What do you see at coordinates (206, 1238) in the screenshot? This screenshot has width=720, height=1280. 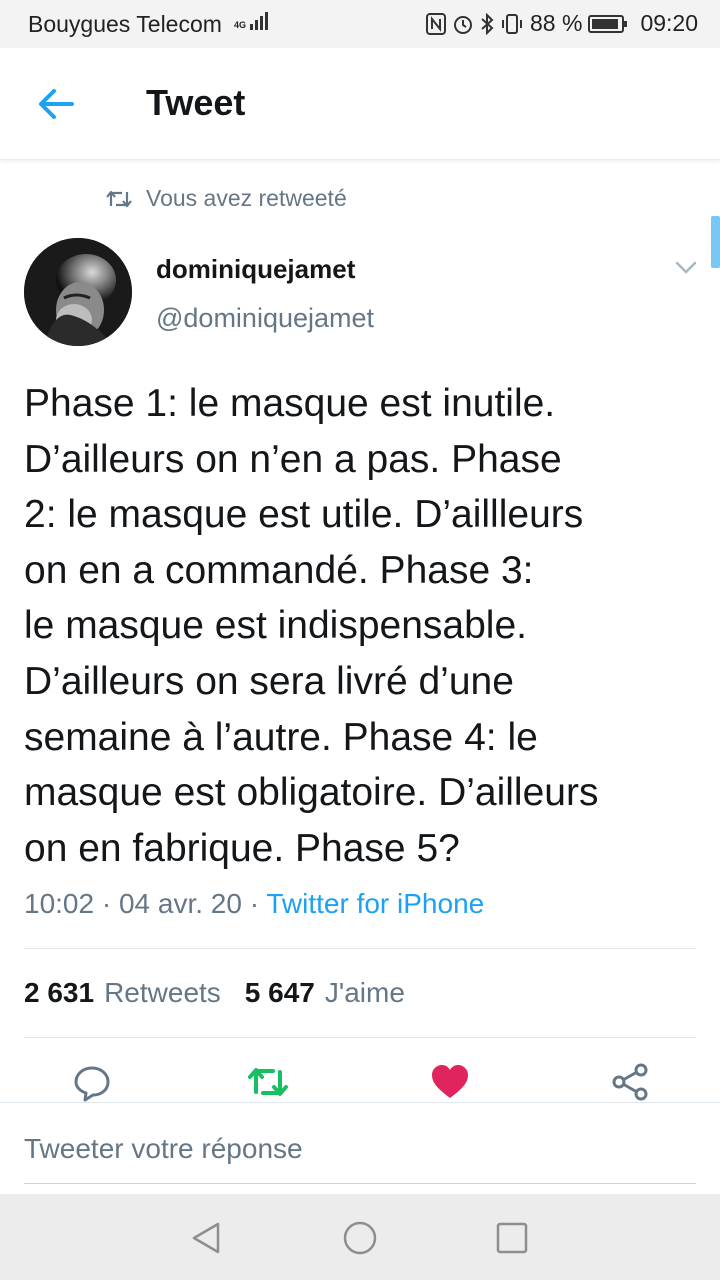 I see `nav-back-icon` at bounding box center [206, 1238].